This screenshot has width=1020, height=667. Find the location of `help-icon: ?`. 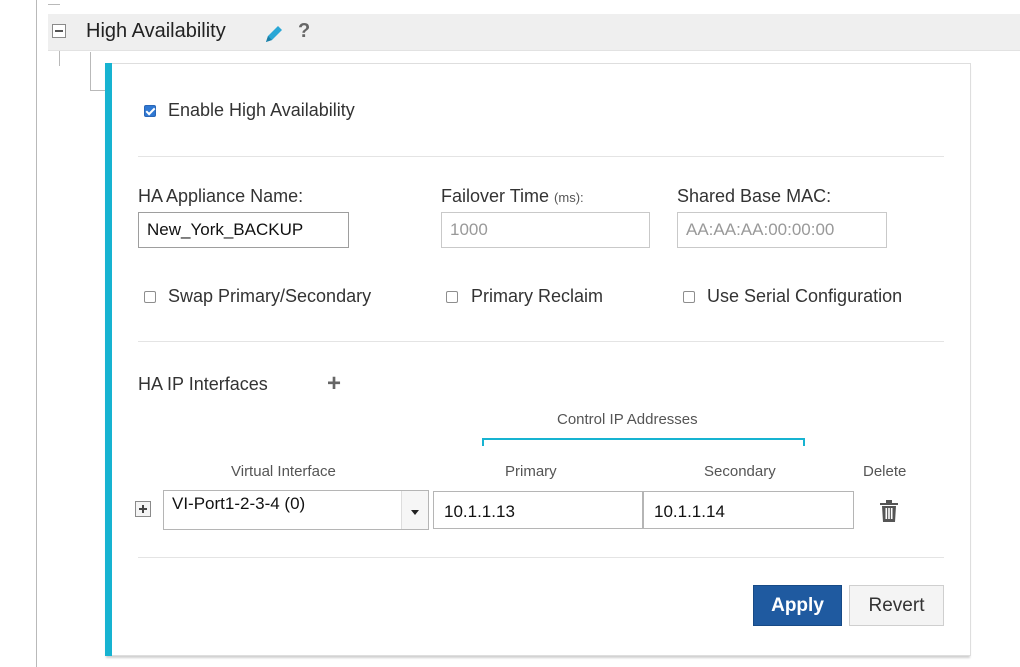

help-icon: ? is located at coordinates (304, 31).